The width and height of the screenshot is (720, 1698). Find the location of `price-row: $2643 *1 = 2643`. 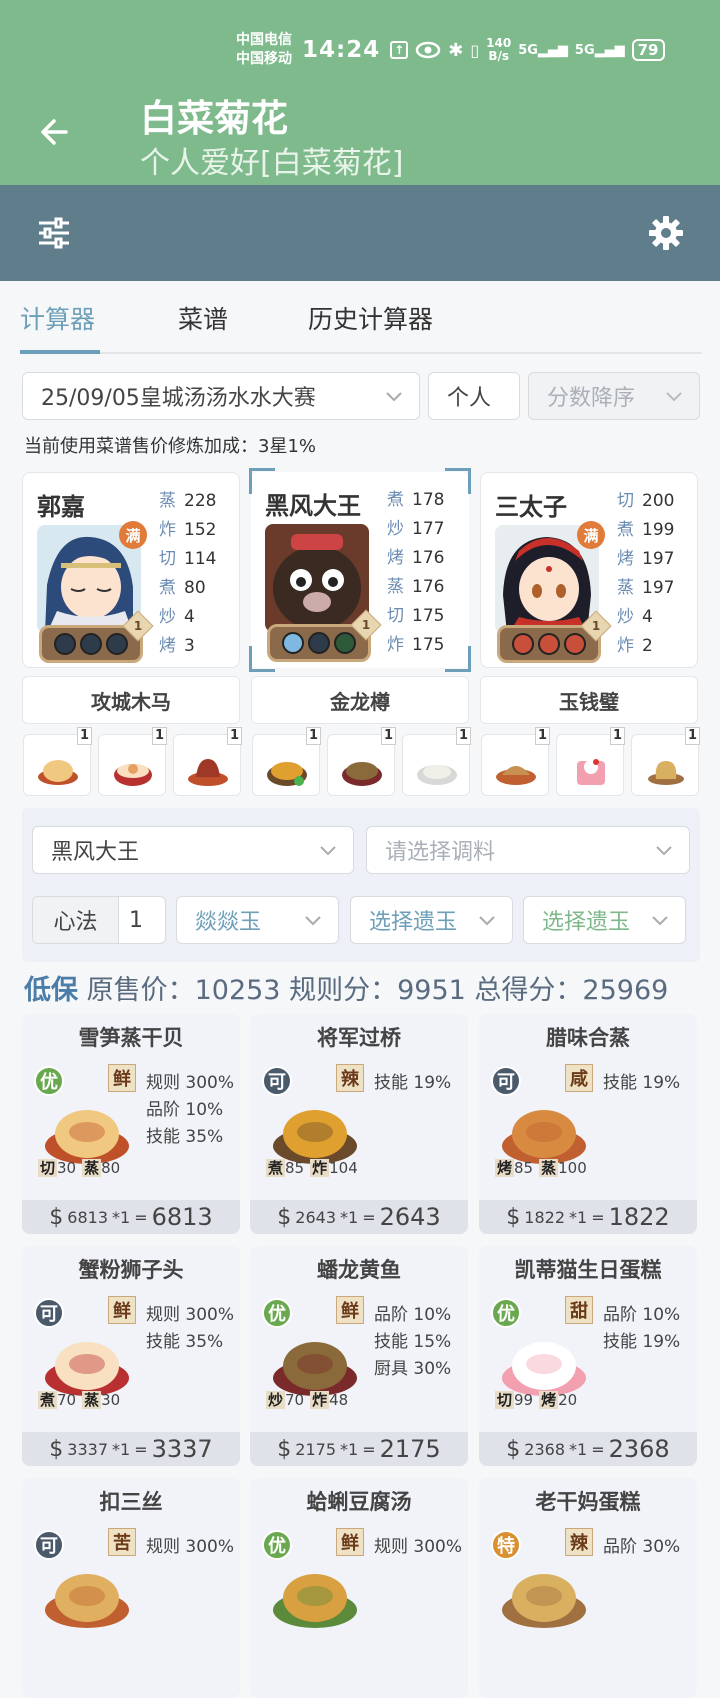

price-row: $2643 *1 = 2643 is located at coordinates (359, 1217).